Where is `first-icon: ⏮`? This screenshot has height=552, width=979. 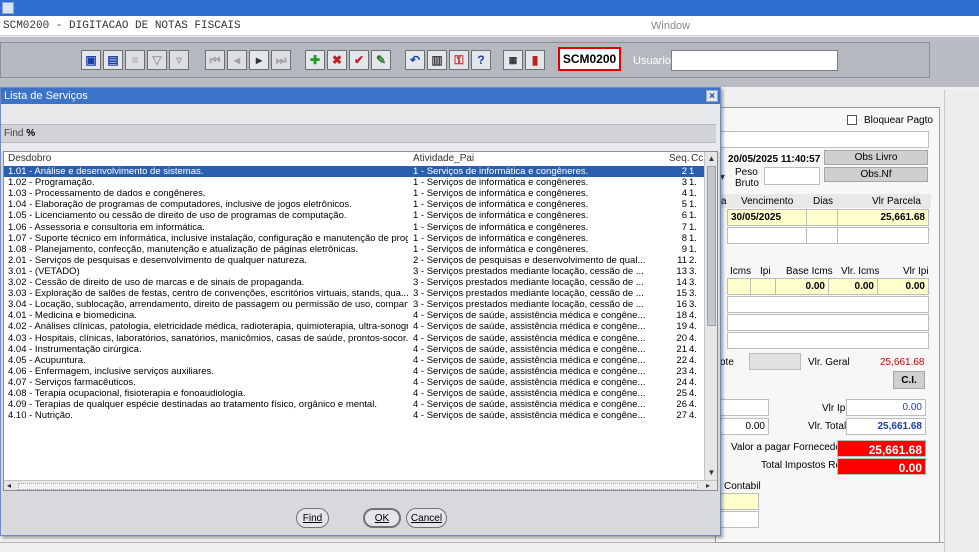 first-icon: ⏮ is located at coordinates (215, 60).